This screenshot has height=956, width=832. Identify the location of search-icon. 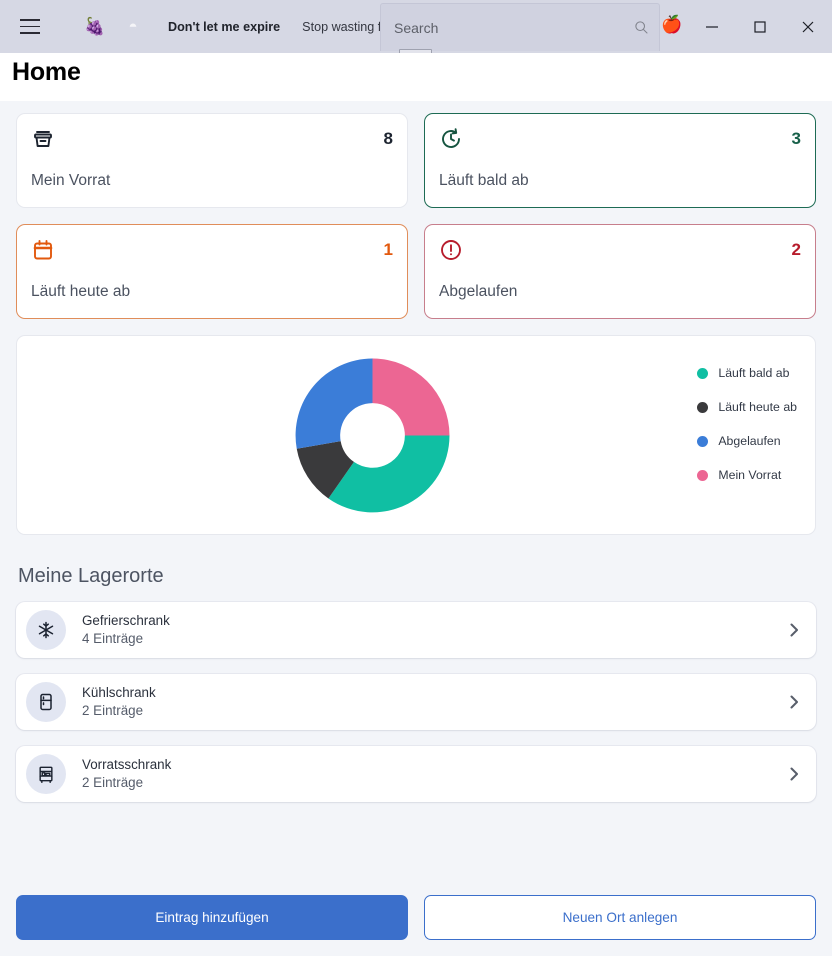
(641, 27).